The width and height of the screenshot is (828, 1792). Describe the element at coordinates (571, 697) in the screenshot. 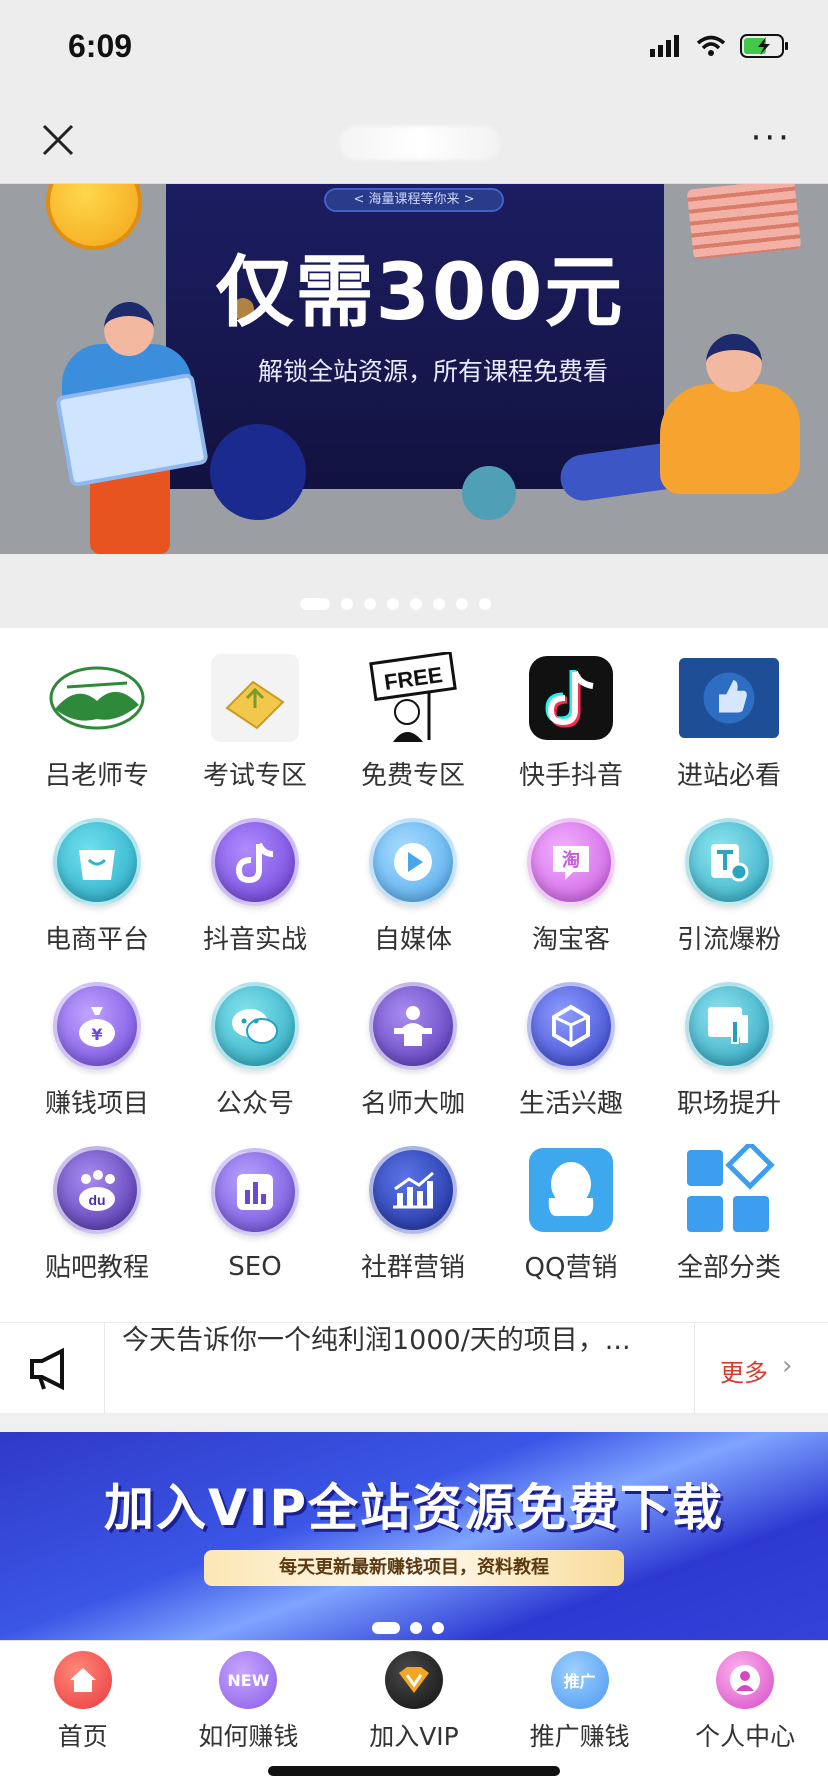

I see `tiktok-icon` at that location.